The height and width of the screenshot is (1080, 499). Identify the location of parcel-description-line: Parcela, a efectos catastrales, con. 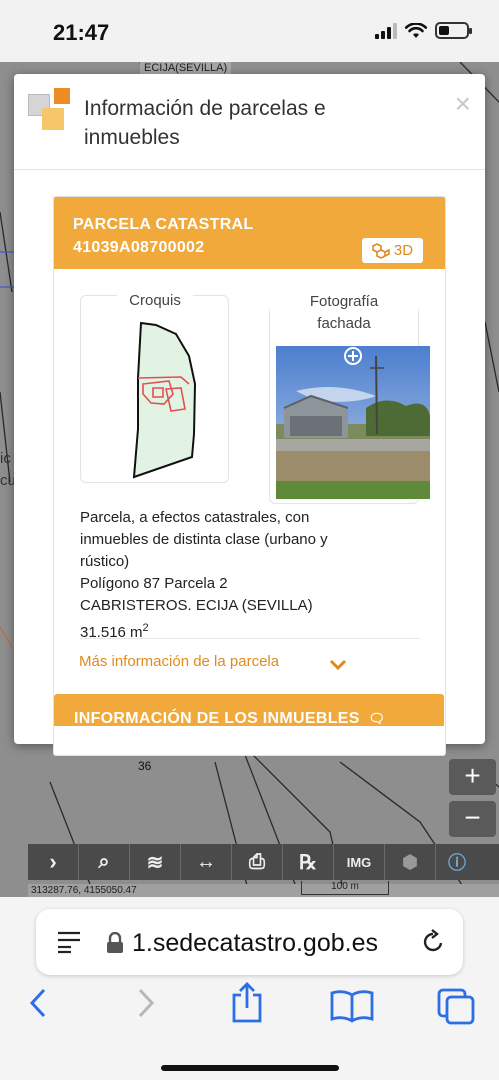
(195, 517).